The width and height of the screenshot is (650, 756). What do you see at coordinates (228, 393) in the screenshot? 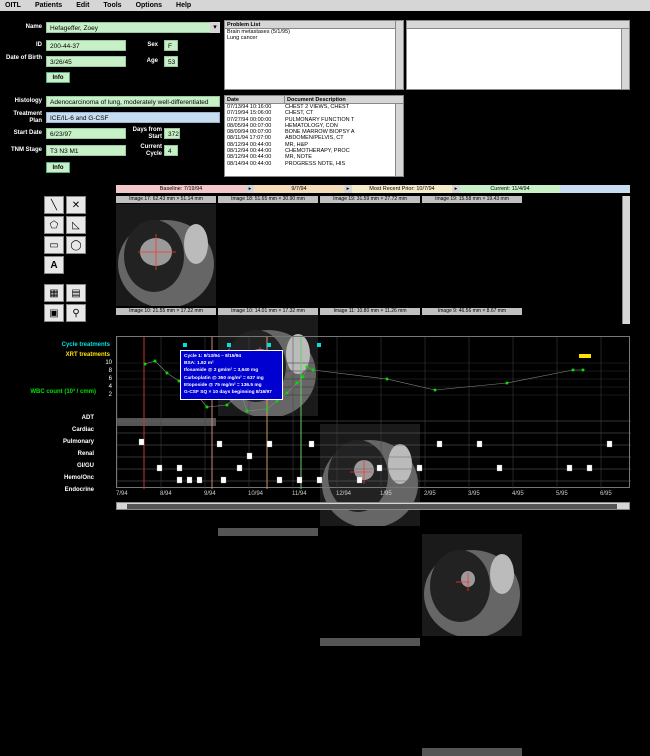
I see `tooltip-line: G-CSF SQ × 10 days beginning 8/16/97` at bounding box center [228, 393].